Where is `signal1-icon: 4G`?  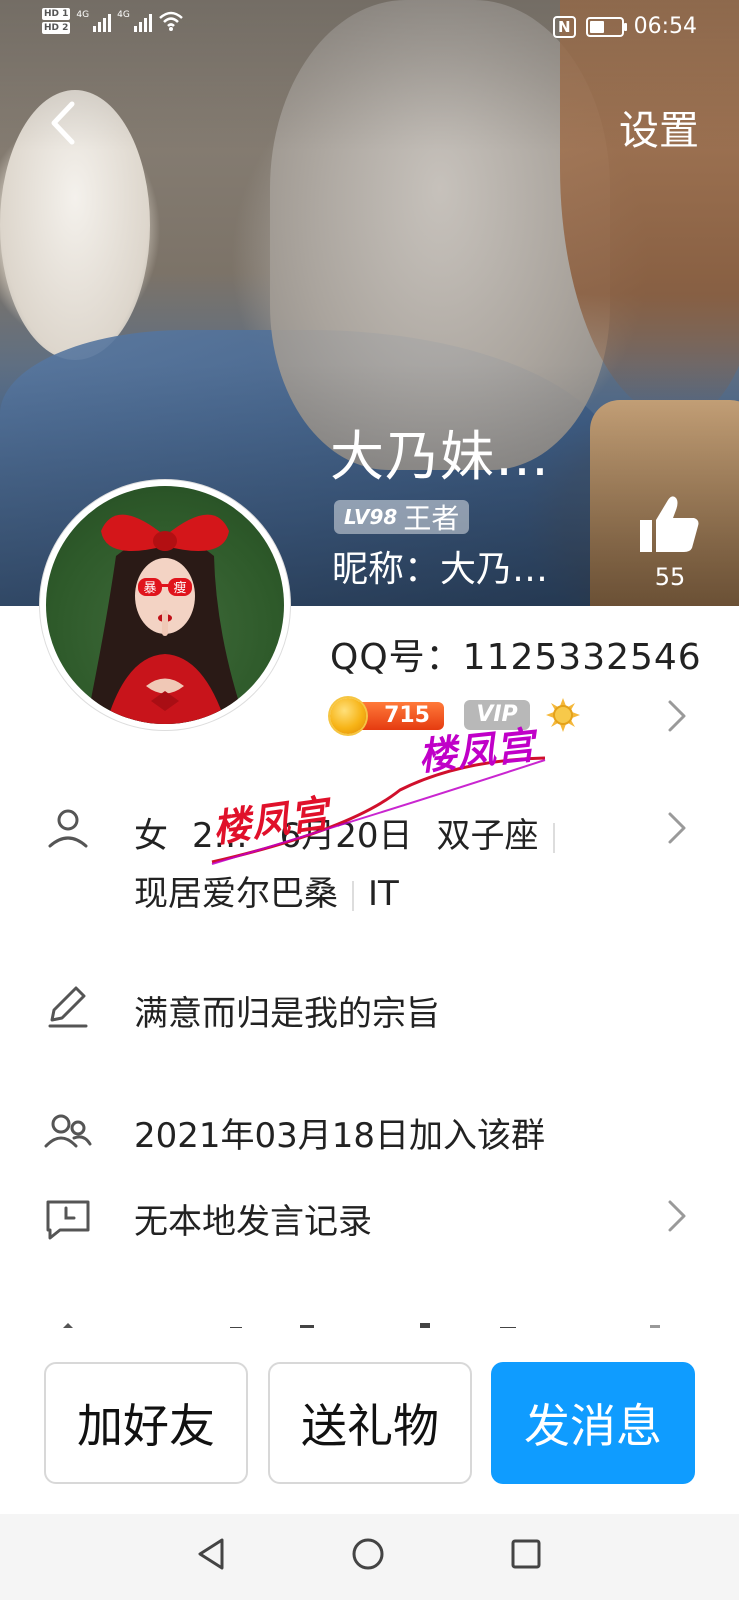
signal1-icon: 4G is located at coordinates (94, 21).